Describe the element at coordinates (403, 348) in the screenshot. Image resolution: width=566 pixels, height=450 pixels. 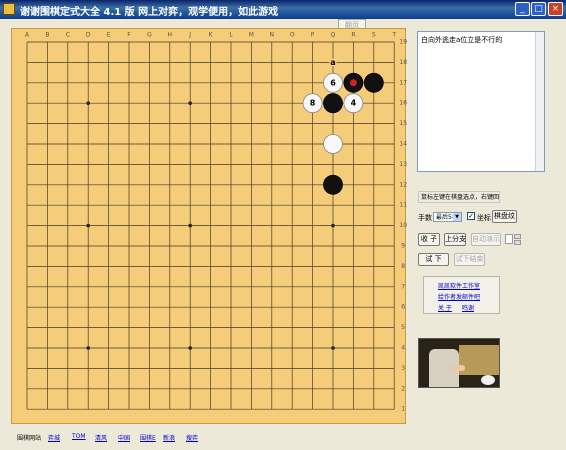
I see `row-label: 4` at that location.